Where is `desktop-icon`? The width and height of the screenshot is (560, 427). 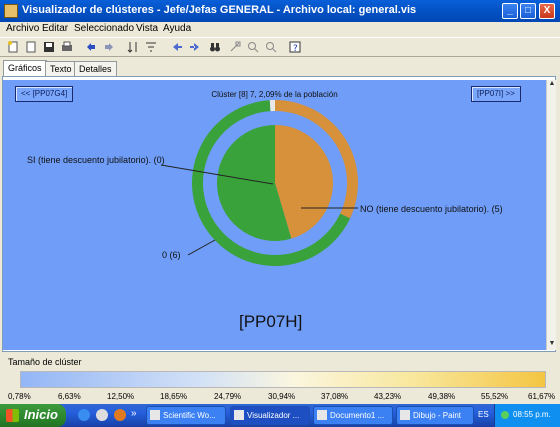 desktop-icon is located at coordinates (102, 415).